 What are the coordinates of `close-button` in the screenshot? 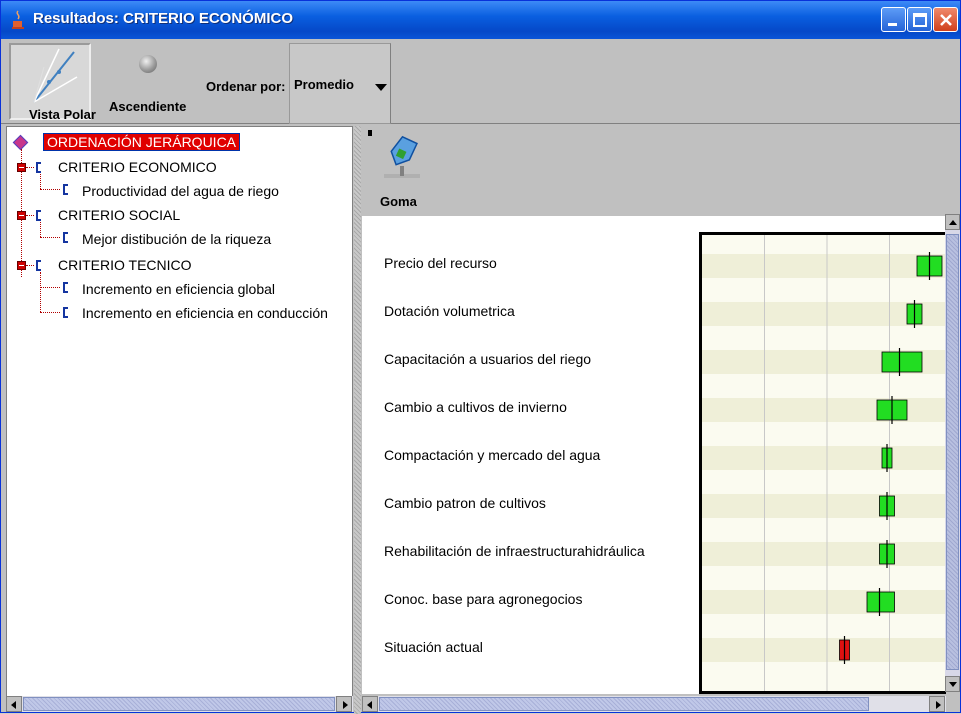 It's located at (945, 19).